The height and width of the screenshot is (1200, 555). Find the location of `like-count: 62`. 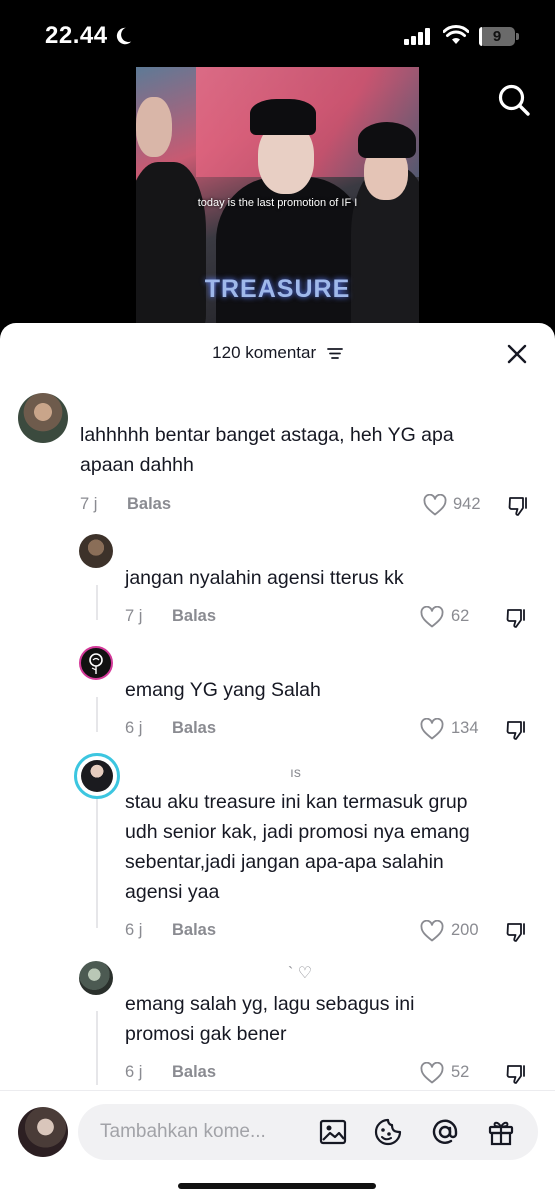

like-count: 62 is located at coordinates (460, 616).